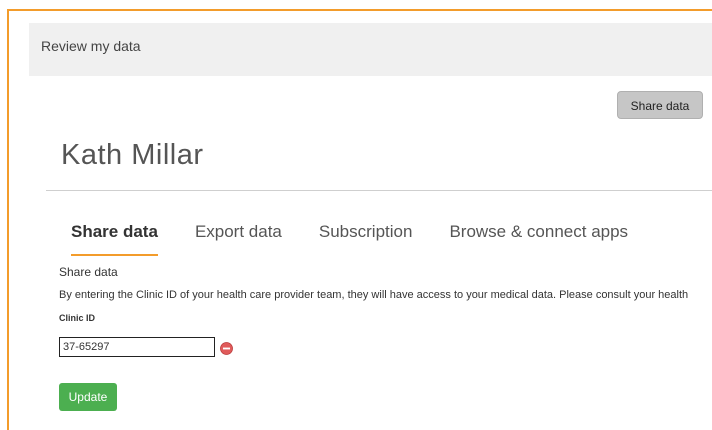 The width and height of the screenshot is (712, 430). I want to click on share-data-button: Share data, so click(660, 105).